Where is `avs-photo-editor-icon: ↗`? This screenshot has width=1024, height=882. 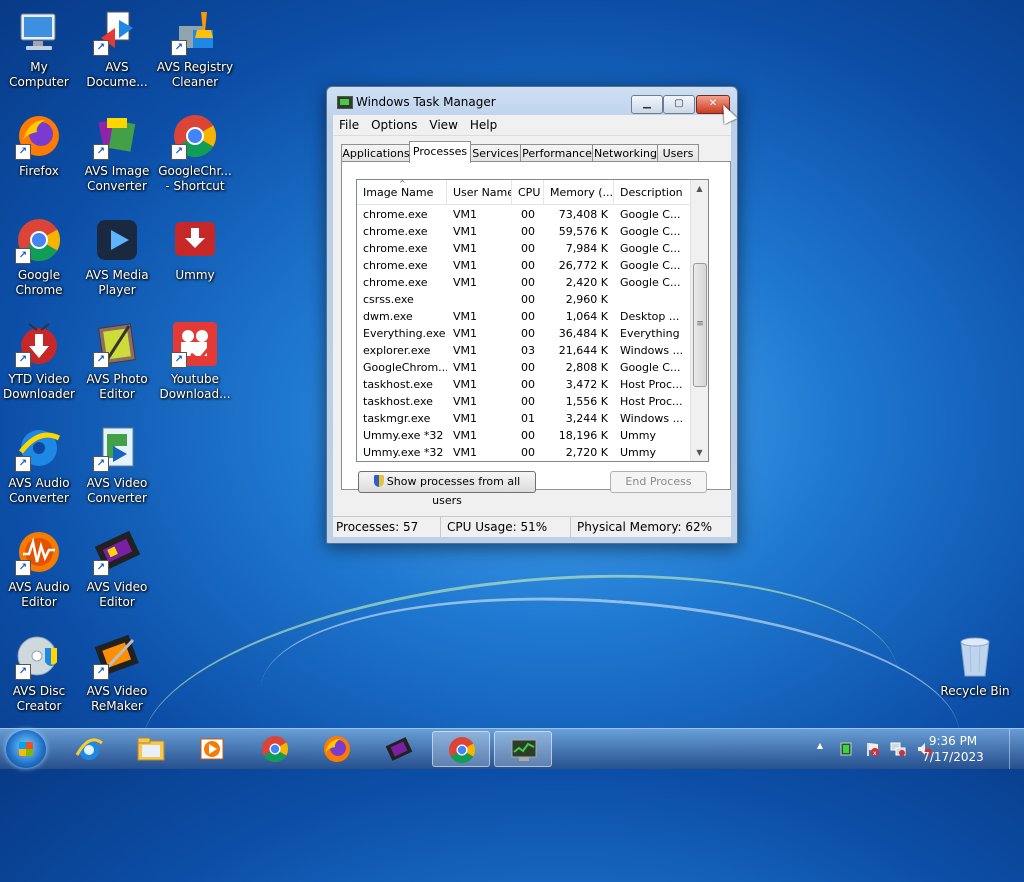
avs-photo-editor-icon: ↗ is located at coordinates (117, 344).